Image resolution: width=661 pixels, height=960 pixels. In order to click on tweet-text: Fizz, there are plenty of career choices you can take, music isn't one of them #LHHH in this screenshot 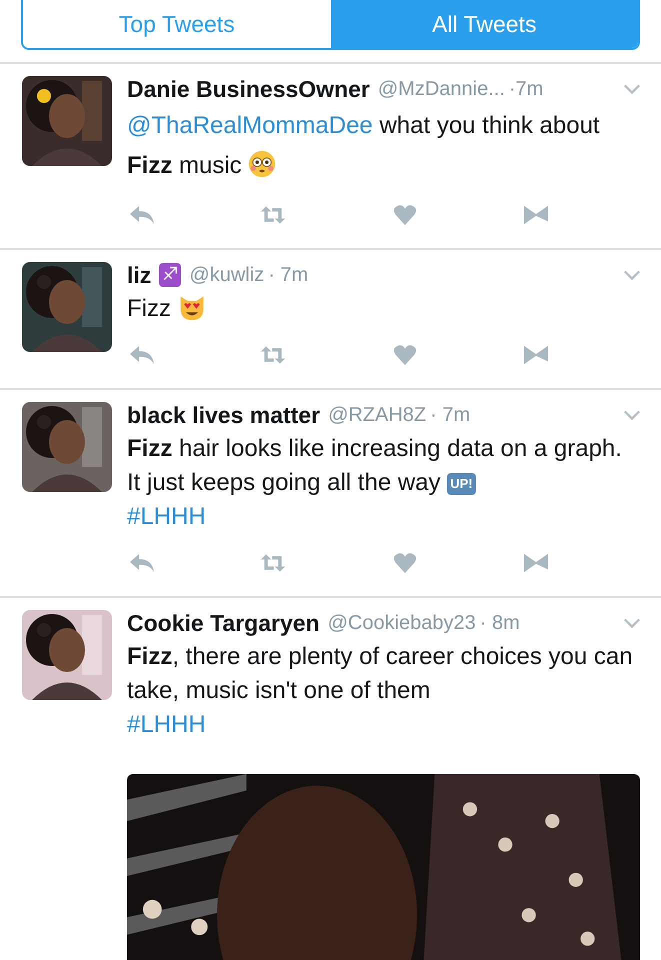, I will do `click(380, 691)`.